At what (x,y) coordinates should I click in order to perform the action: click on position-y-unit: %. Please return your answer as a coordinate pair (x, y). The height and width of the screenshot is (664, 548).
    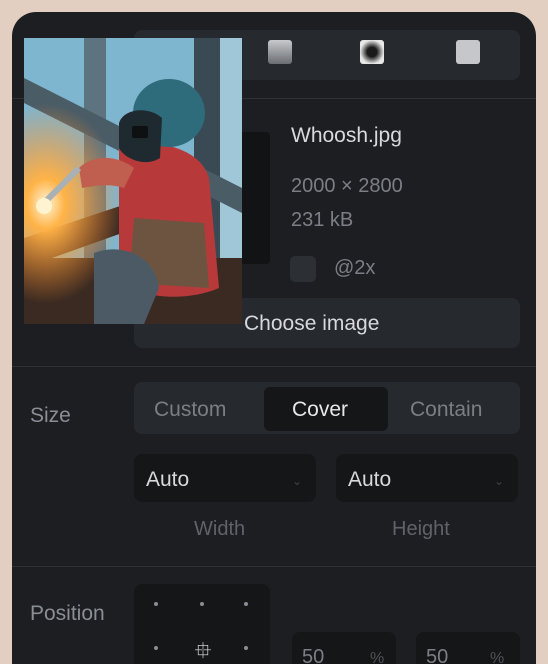
    Looking at the image, I should click on (497, 657).